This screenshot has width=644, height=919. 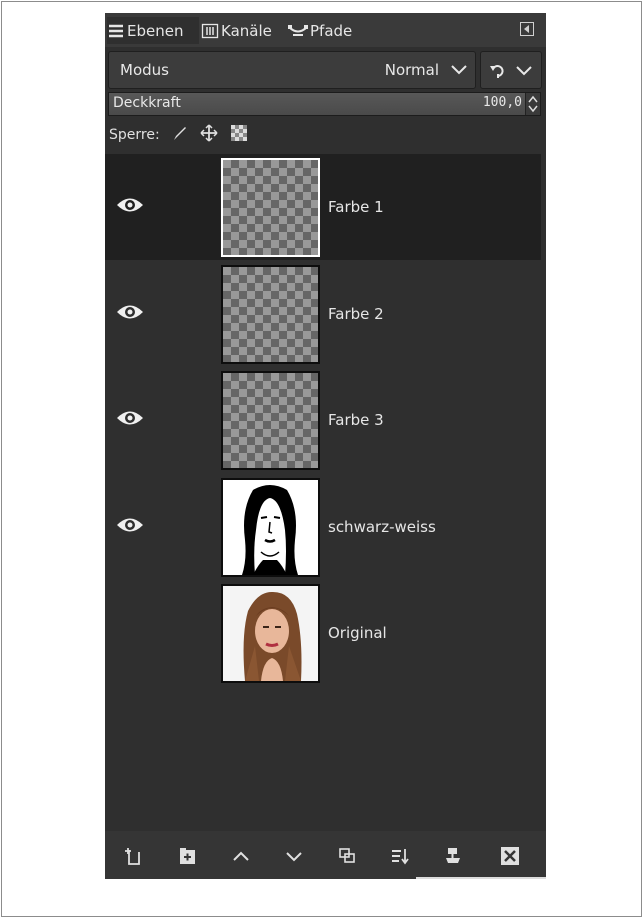 What do you see at coordinates (246, 30) in the screenshot?
I see `tab-channels-label: Kanäle` at bounding box center [246, 30].